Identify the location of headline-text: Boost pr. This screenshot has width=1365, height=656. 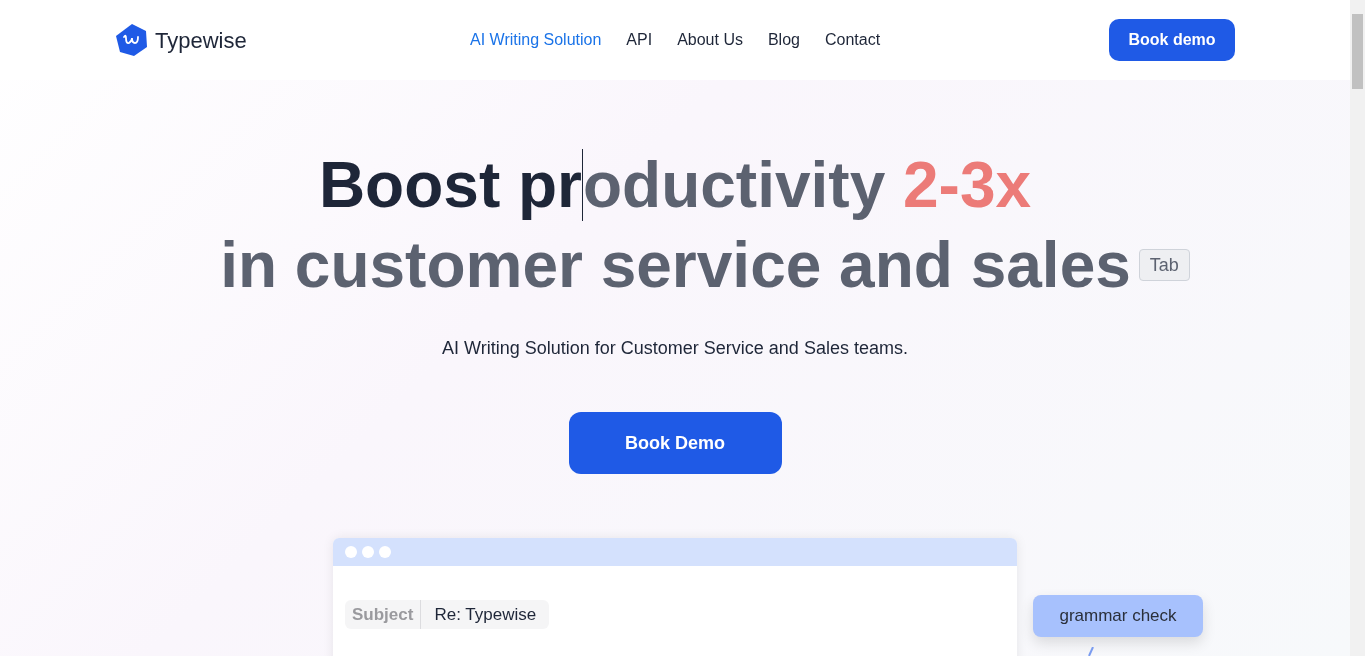
(450, 185).